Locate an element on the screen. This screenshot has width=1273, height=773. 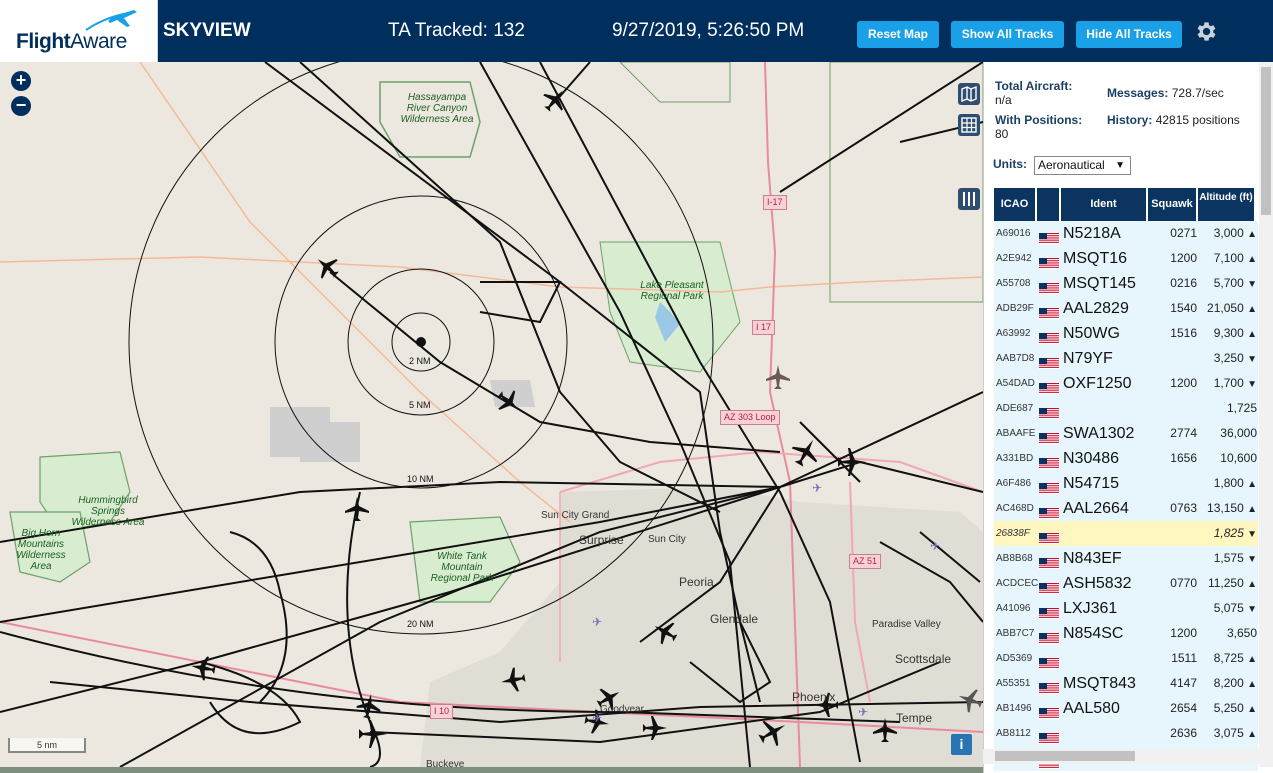
column-icao: ICAO is located at coordinates (1015, 204).